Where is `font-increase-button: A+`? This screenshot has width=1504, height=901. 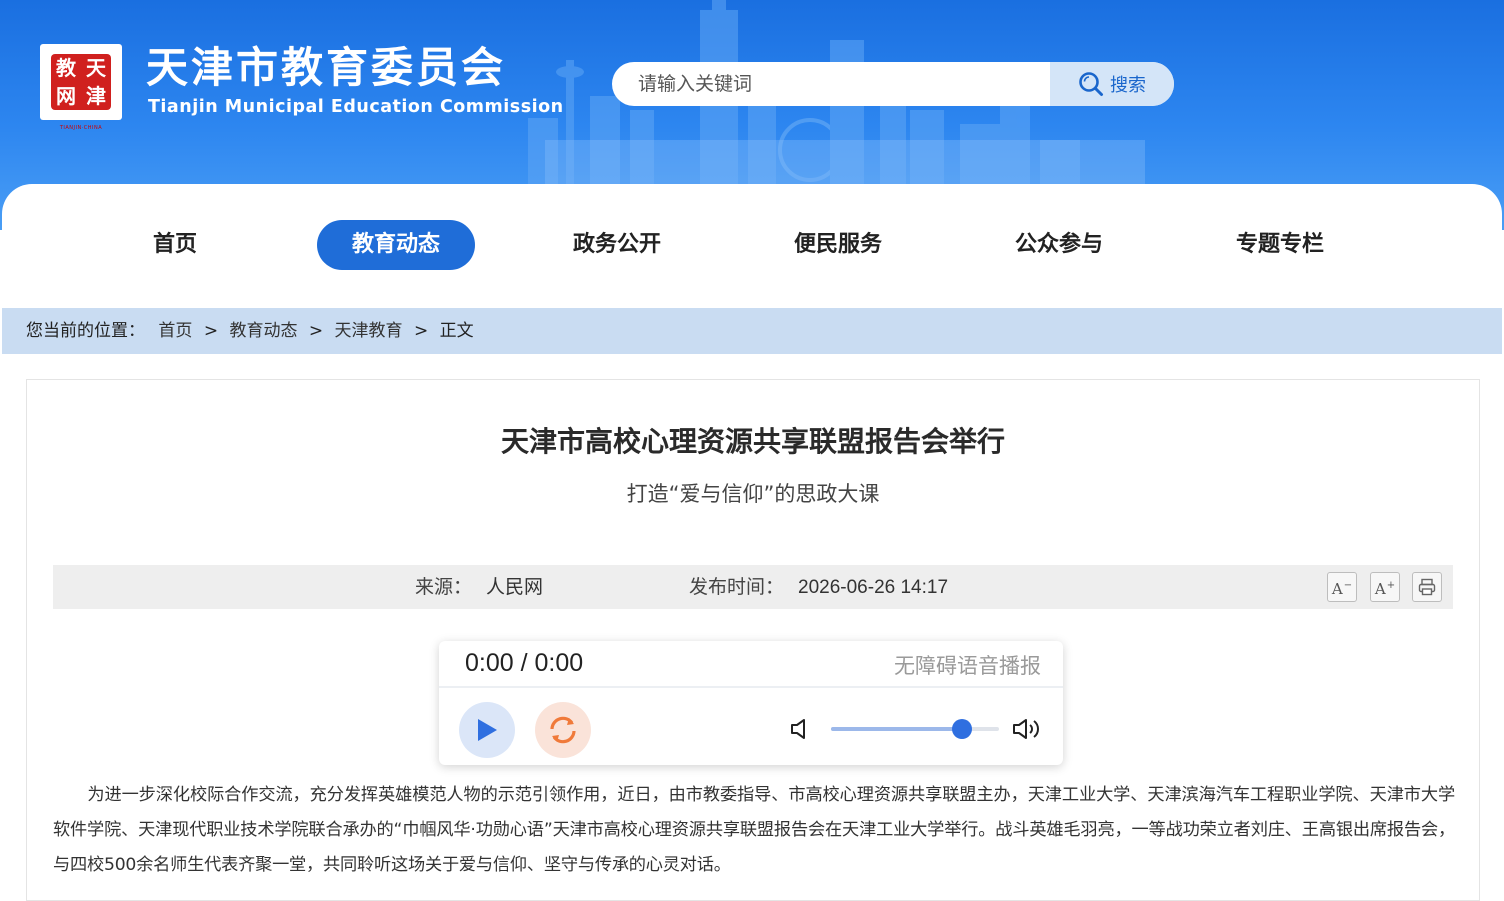 font-increase-button: A+ is located at coordinates (1385, 587).